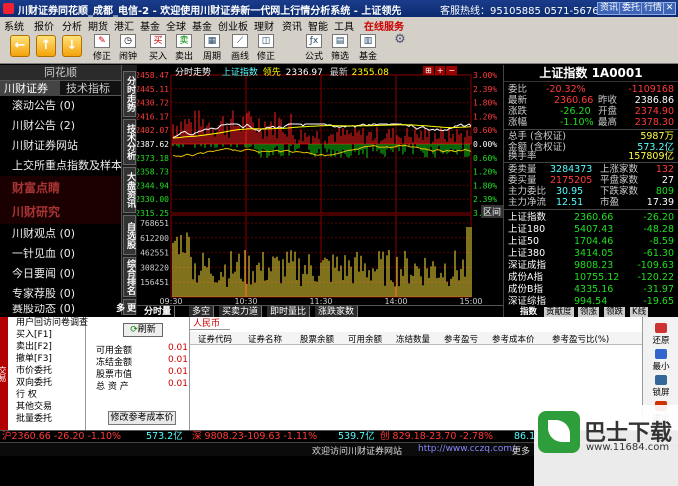  I want to click on column-header: 参考盈亏, so click(461, 339).